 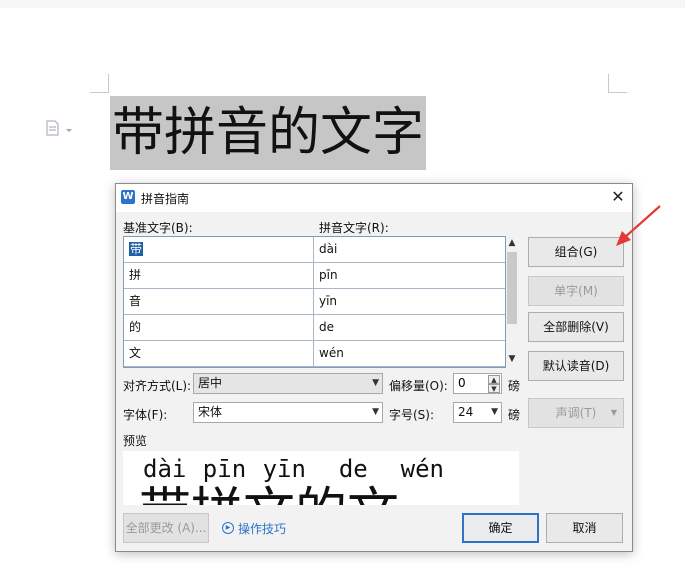 What do you see at coordinates (409, 249) in the screenshot?
I see `pinyin-cell: dài` at bounding box center [409, 249].